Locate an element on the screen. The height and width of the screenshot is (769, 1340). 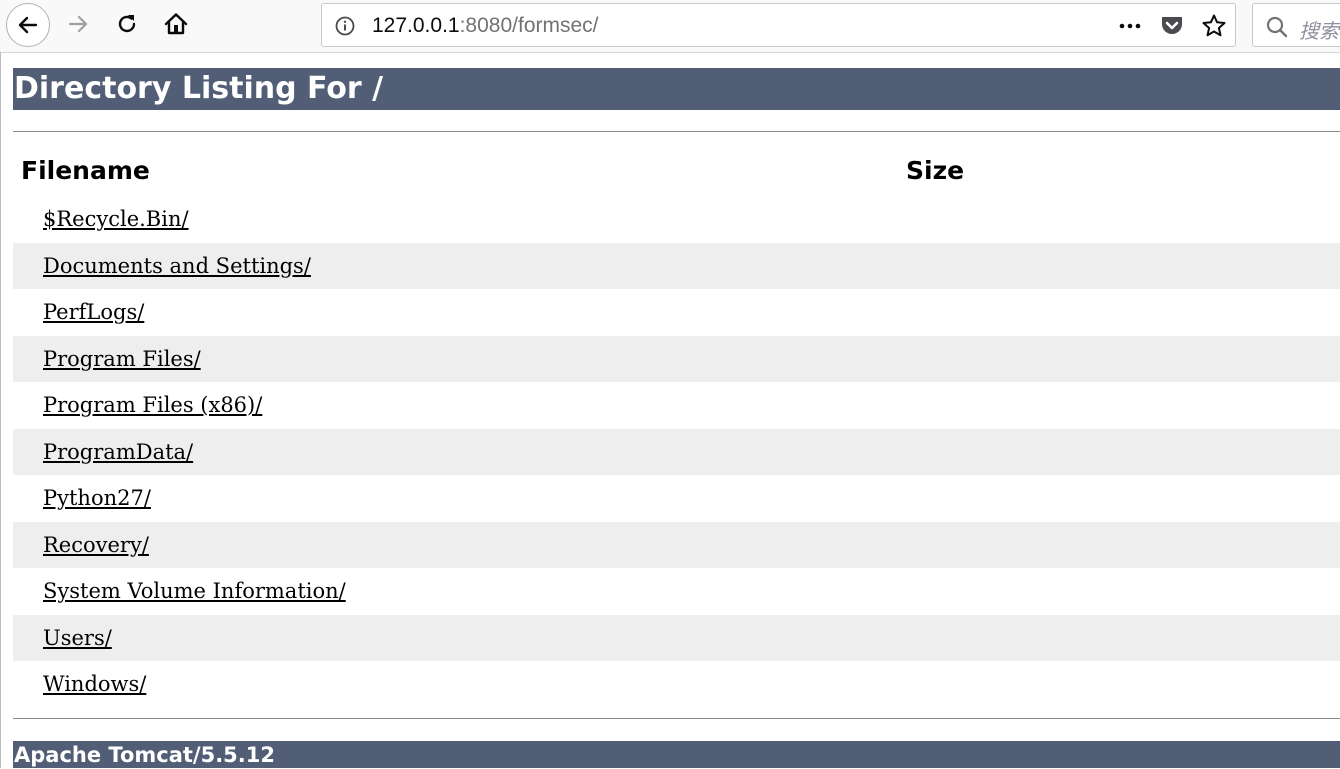
file-link-system-volume-information: System Volume Information/ is located at coordinates (194, 591).